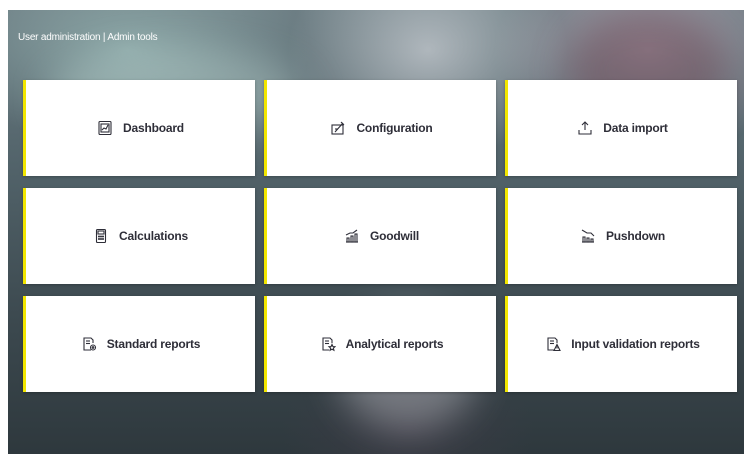 The image size is (744, 454). I want to click on tile-label: Data import, so click(635, 128).